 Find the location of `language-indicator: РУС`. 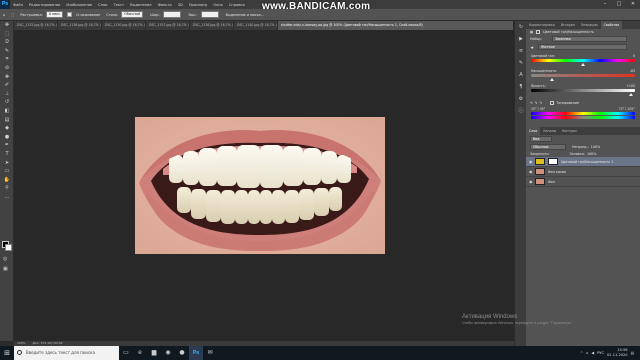

language-indicator: РУС is located at coordinates (600, 353).